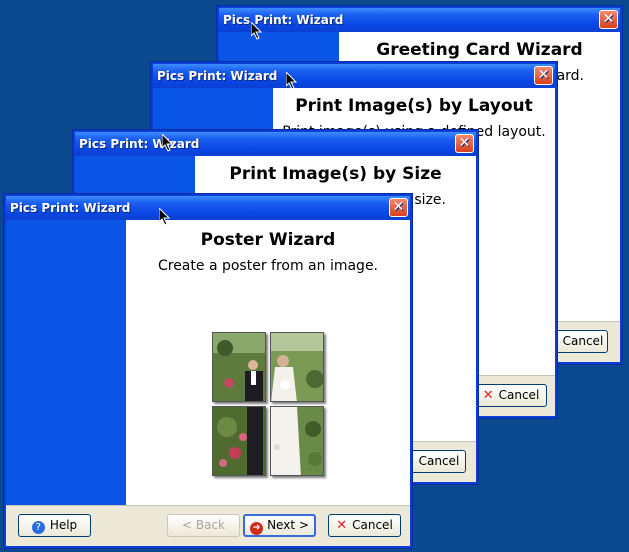 The height and width of the screenshot is (552, 629). I want to click on help-icon: ?, so click(38, 527).